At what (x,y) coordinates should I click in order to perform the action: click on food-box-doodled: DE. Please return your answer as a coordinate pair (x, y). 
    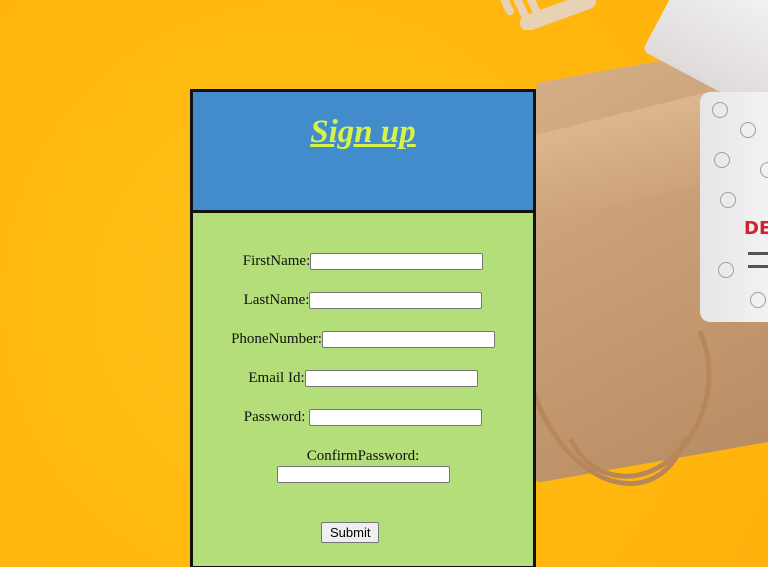
    Looking at the image, I should click on (734, 207).